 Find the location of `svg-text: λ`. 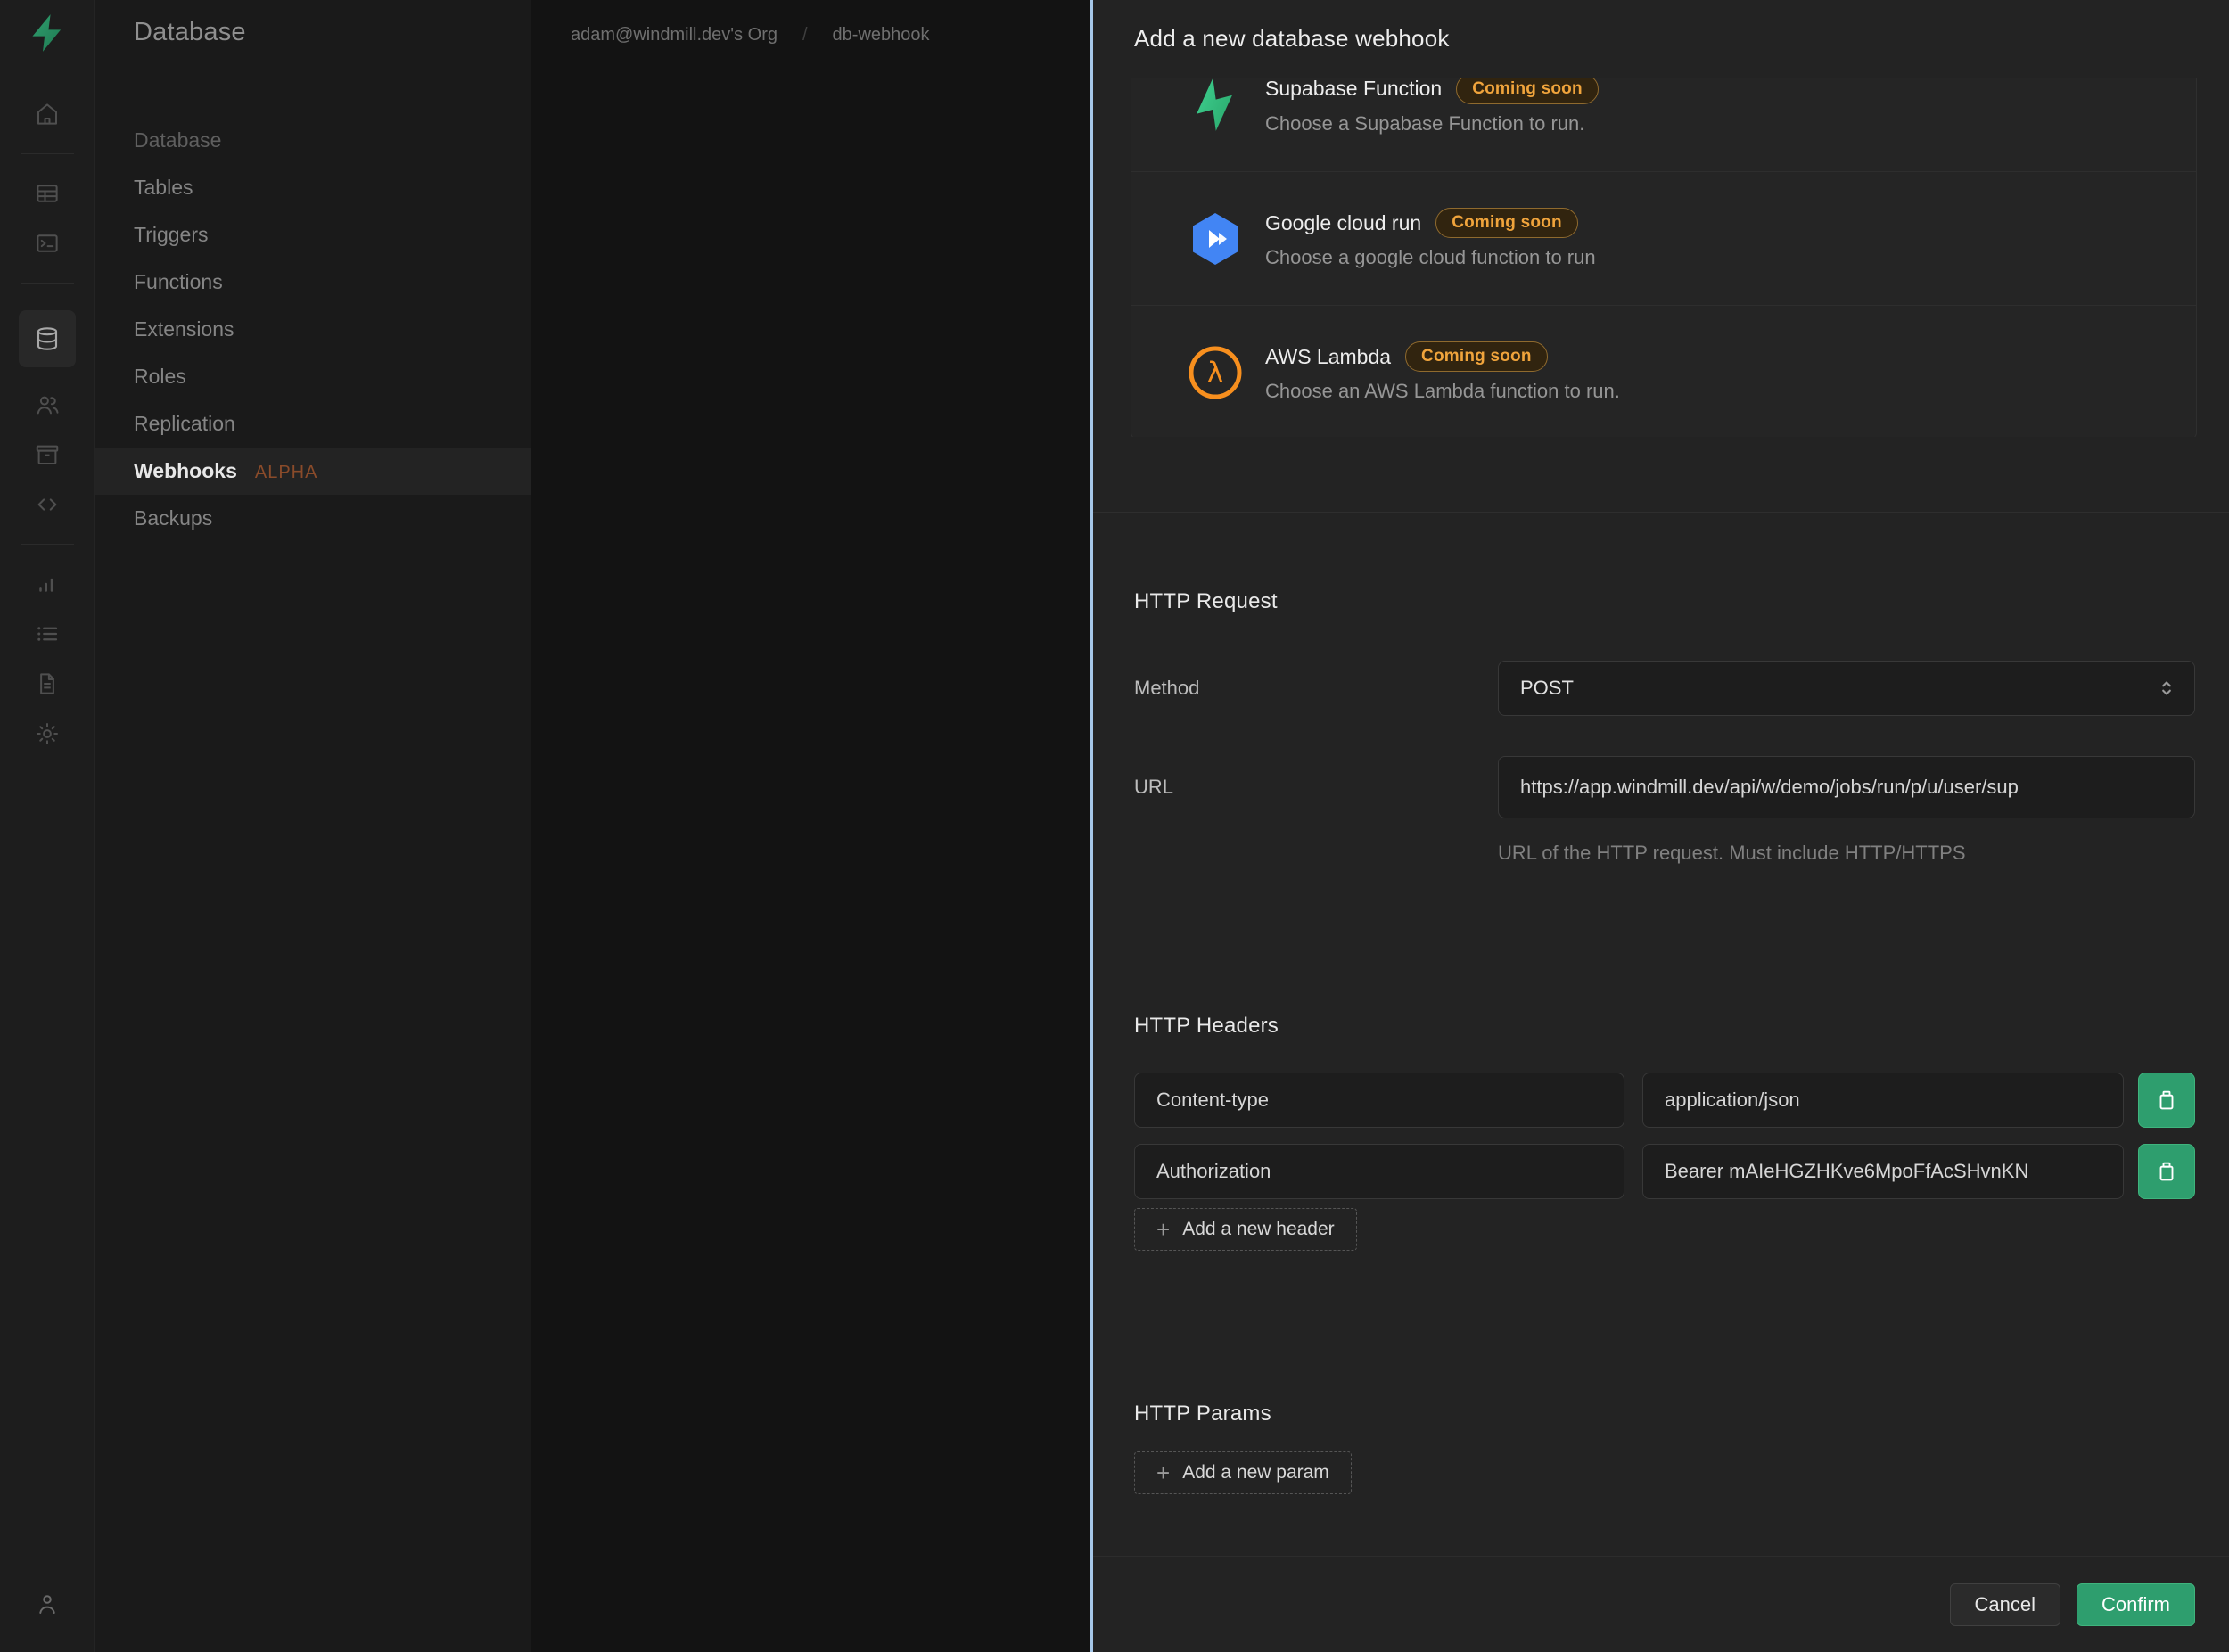

svg-text: λ is located at coordinates (1215, 373).